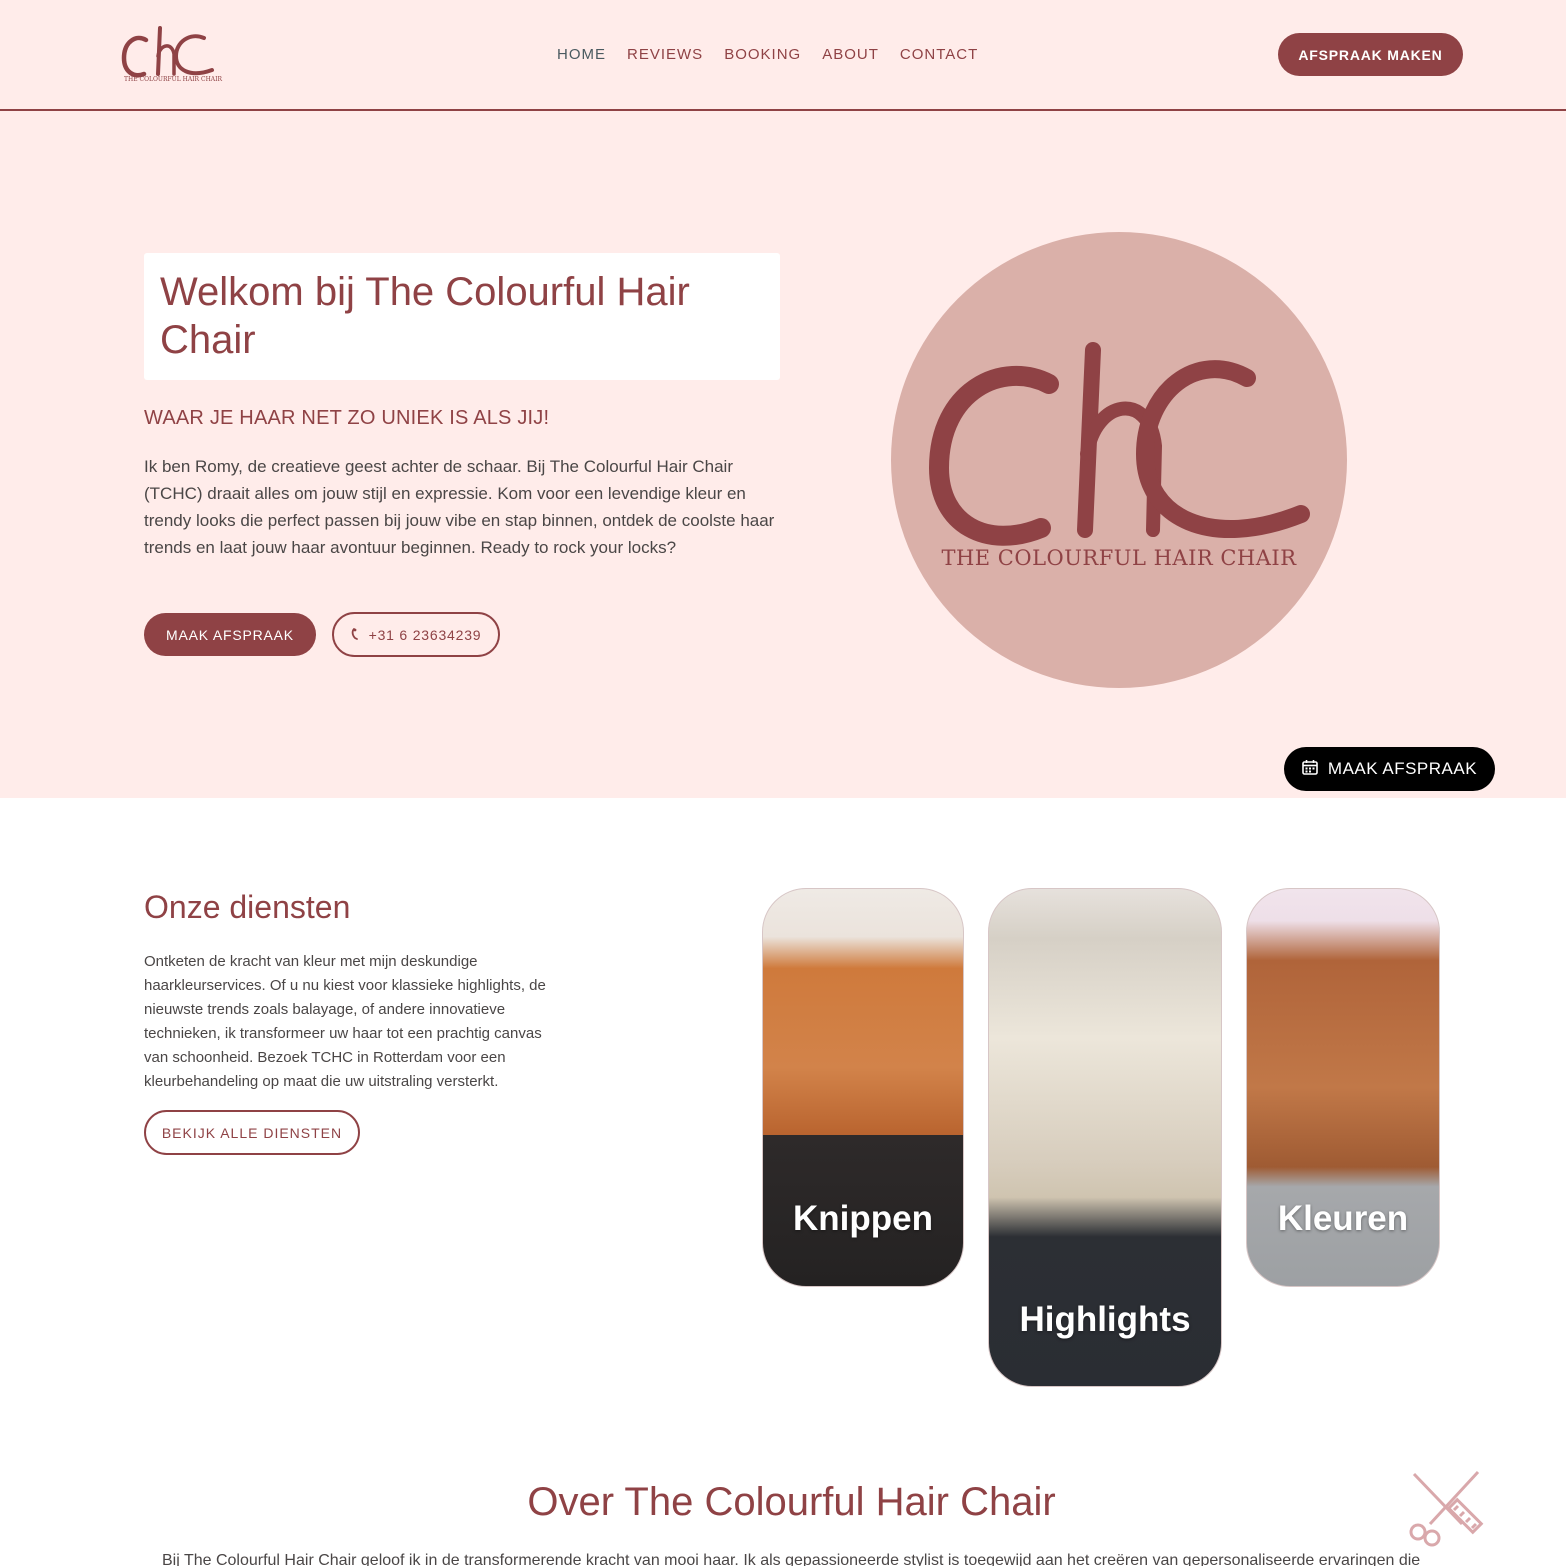  Describe the element at coordinates (863, 1087) in the screenshot. I see `service-card-knippen: Knippen` at that location.